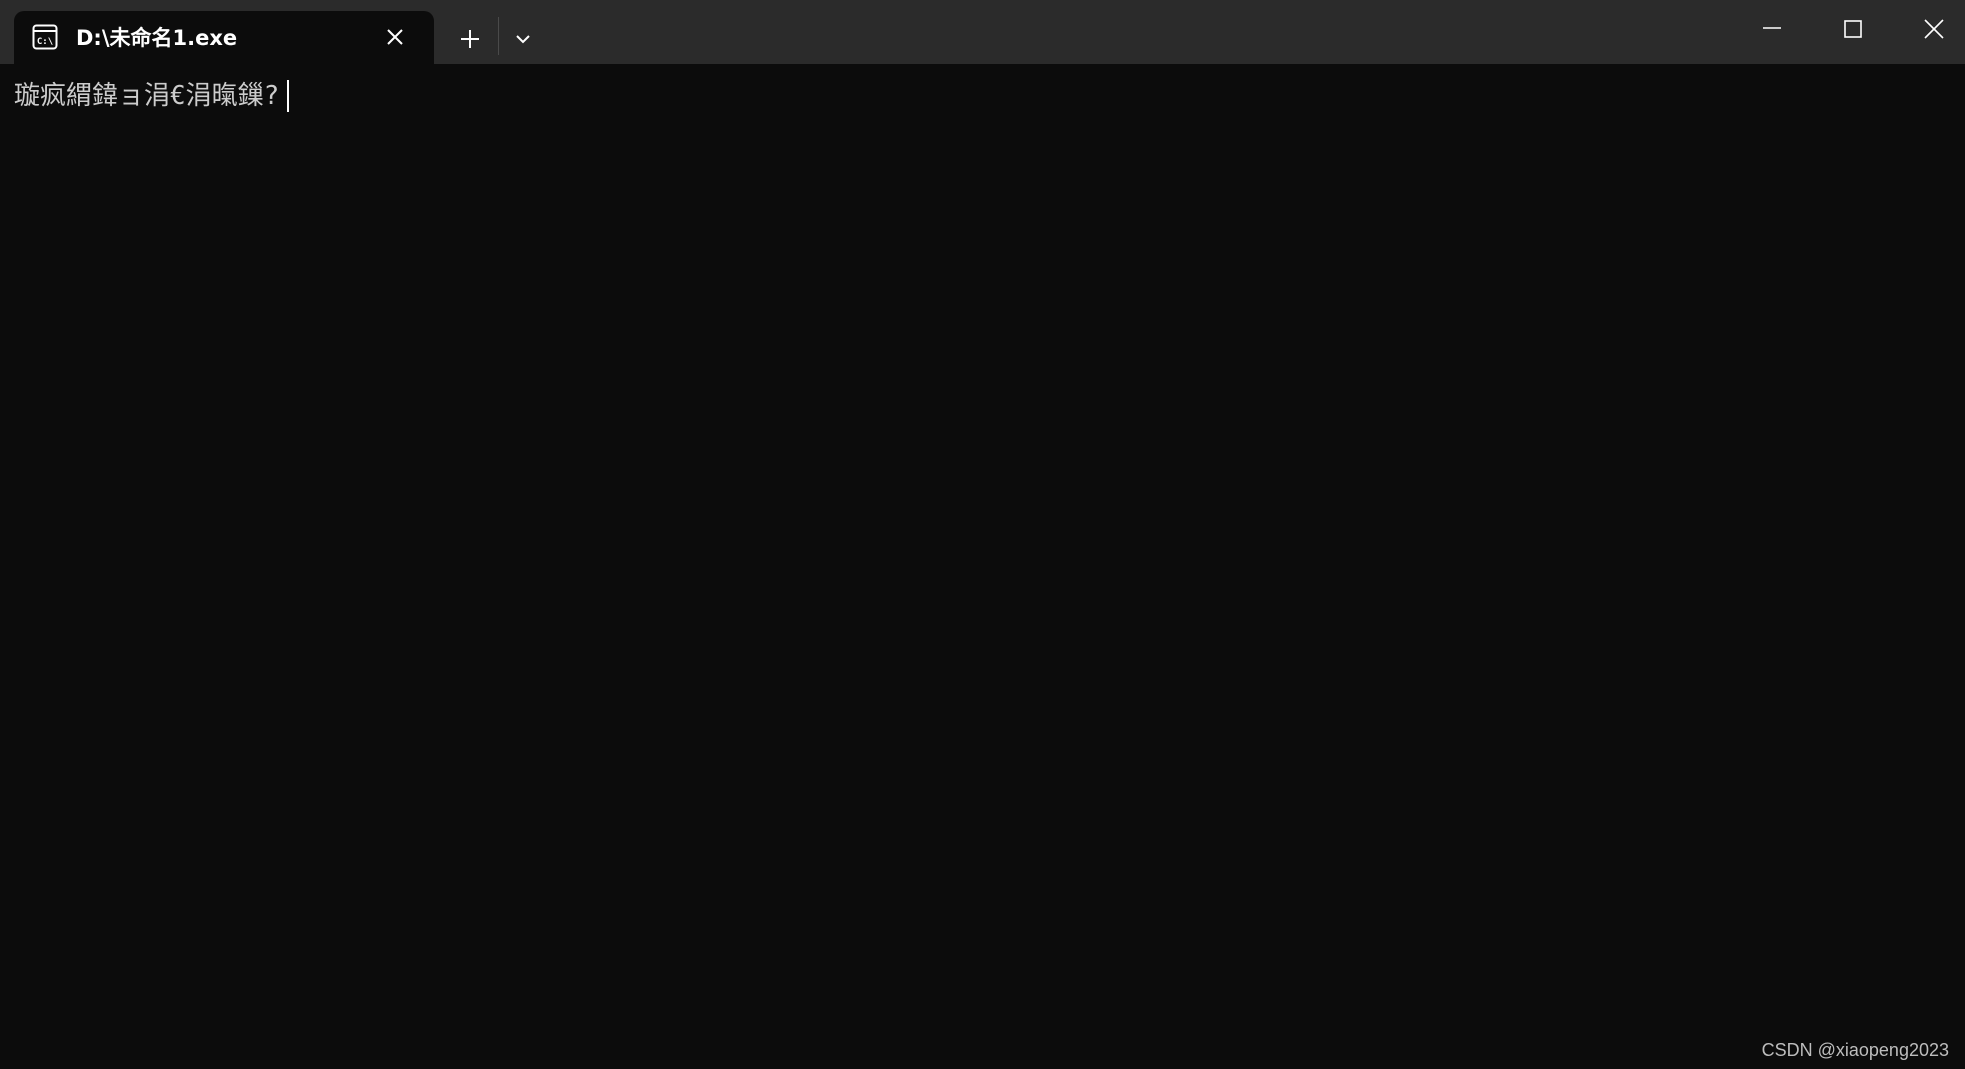  I want to click on tab-title: D:\未命名1.exe, so click(157, 38).